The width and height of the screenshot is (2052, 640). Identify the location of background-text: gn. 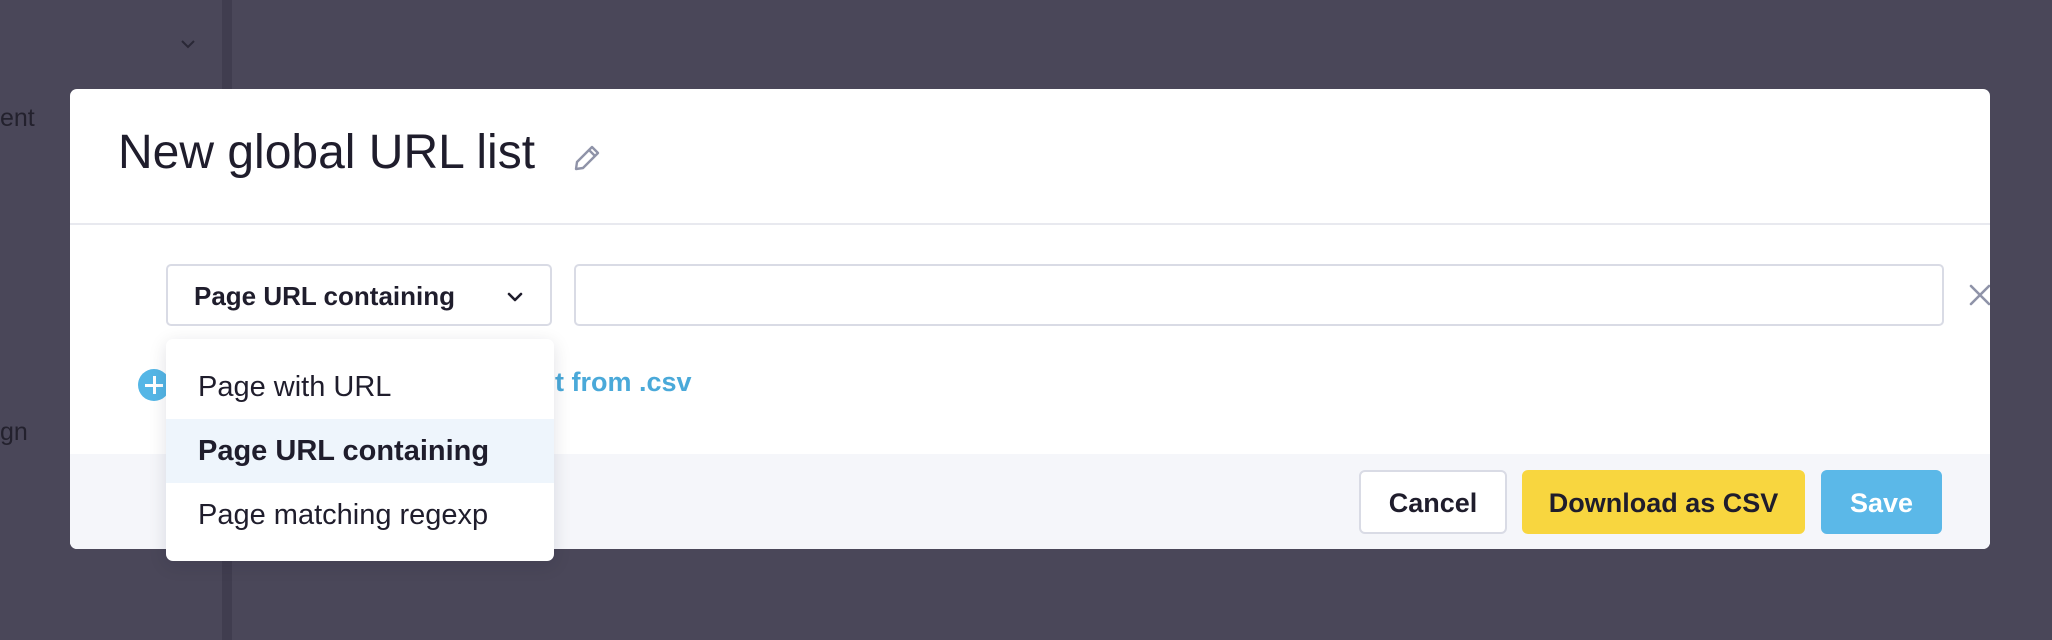
(14, 432).